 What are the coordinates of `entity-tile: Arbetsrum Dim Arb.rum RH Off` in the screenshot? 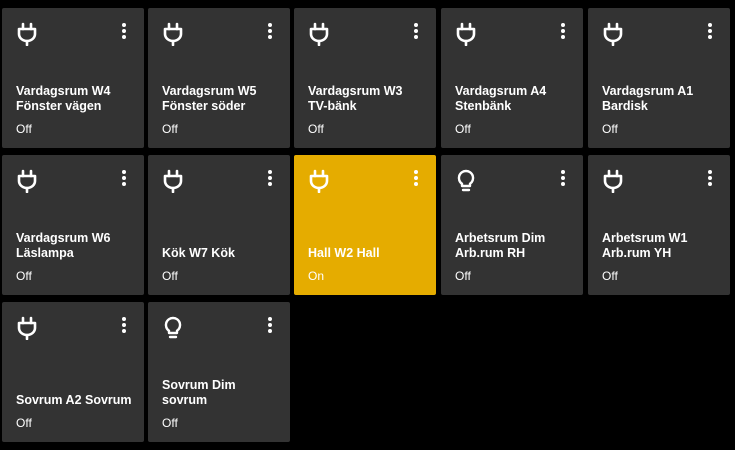 It's located at (512, 225).